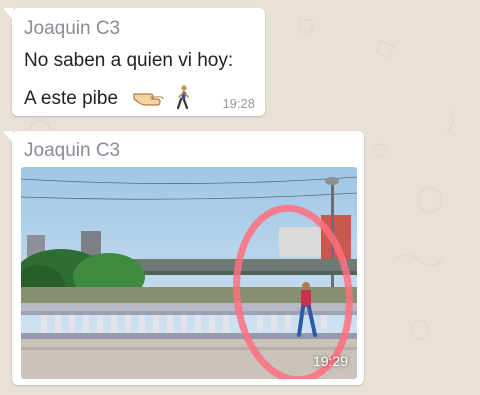 This screenshot has height=395, width=480. I want to click on message-timestamp: 19:29, so click(330, 361).